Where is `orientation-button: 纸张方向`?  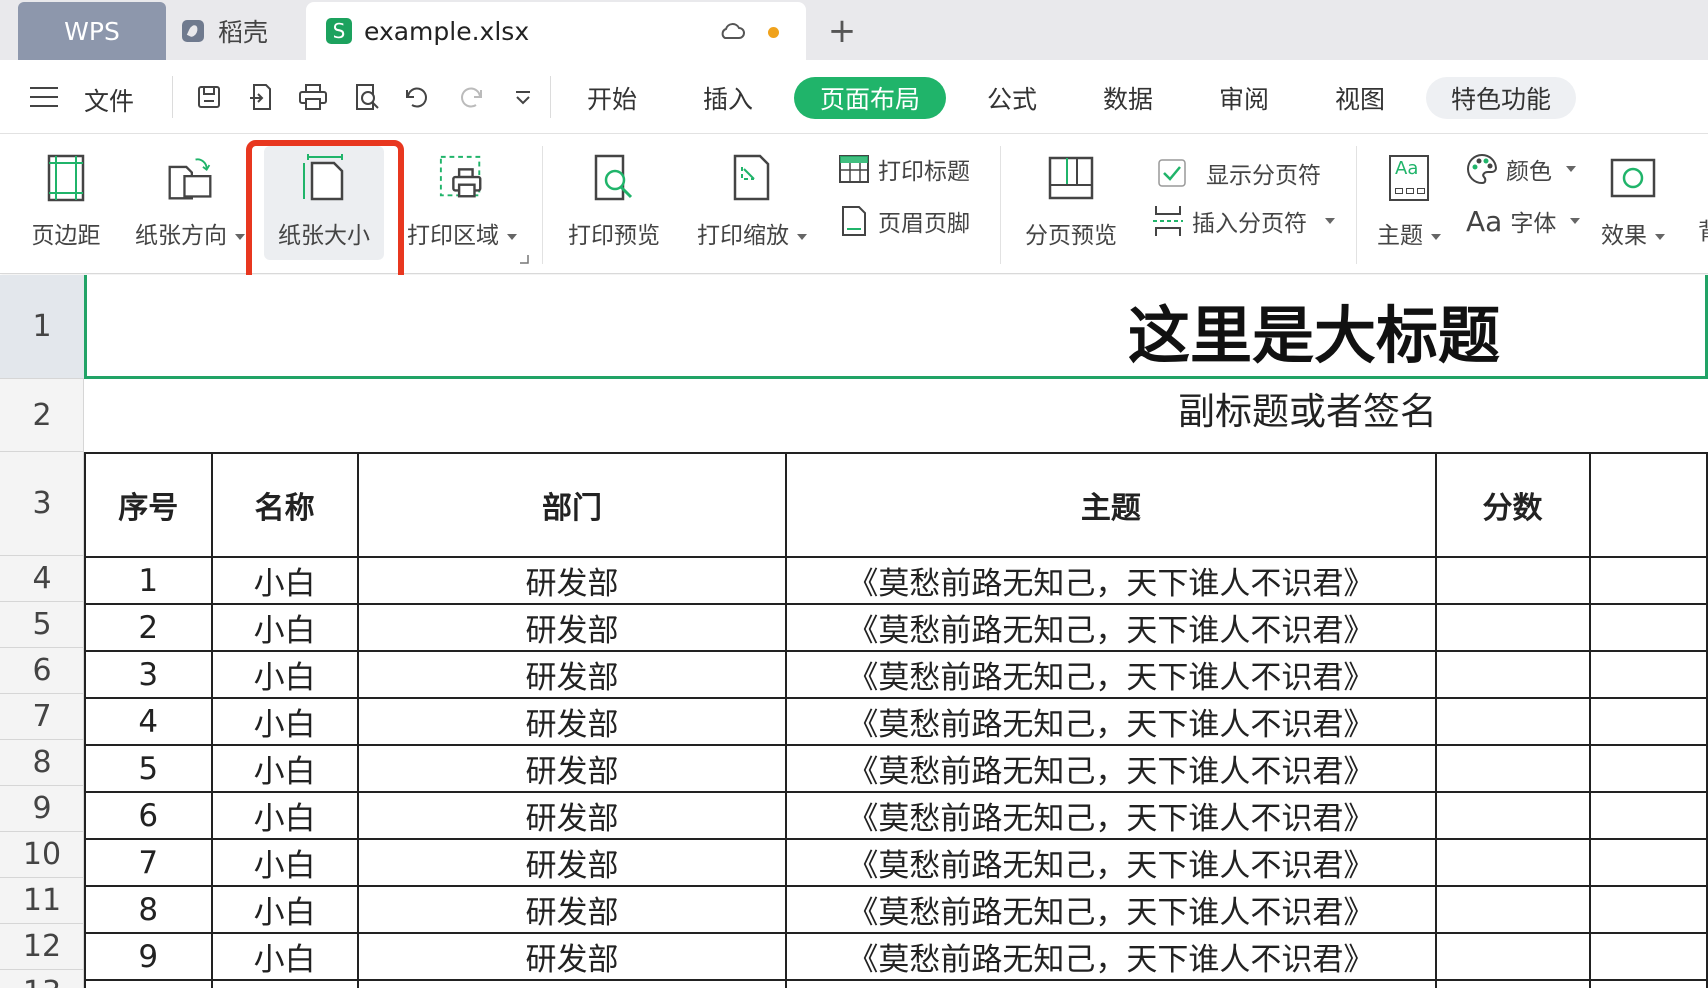
orientation-button: 纸张方向 is located at coordinates (190, 201).